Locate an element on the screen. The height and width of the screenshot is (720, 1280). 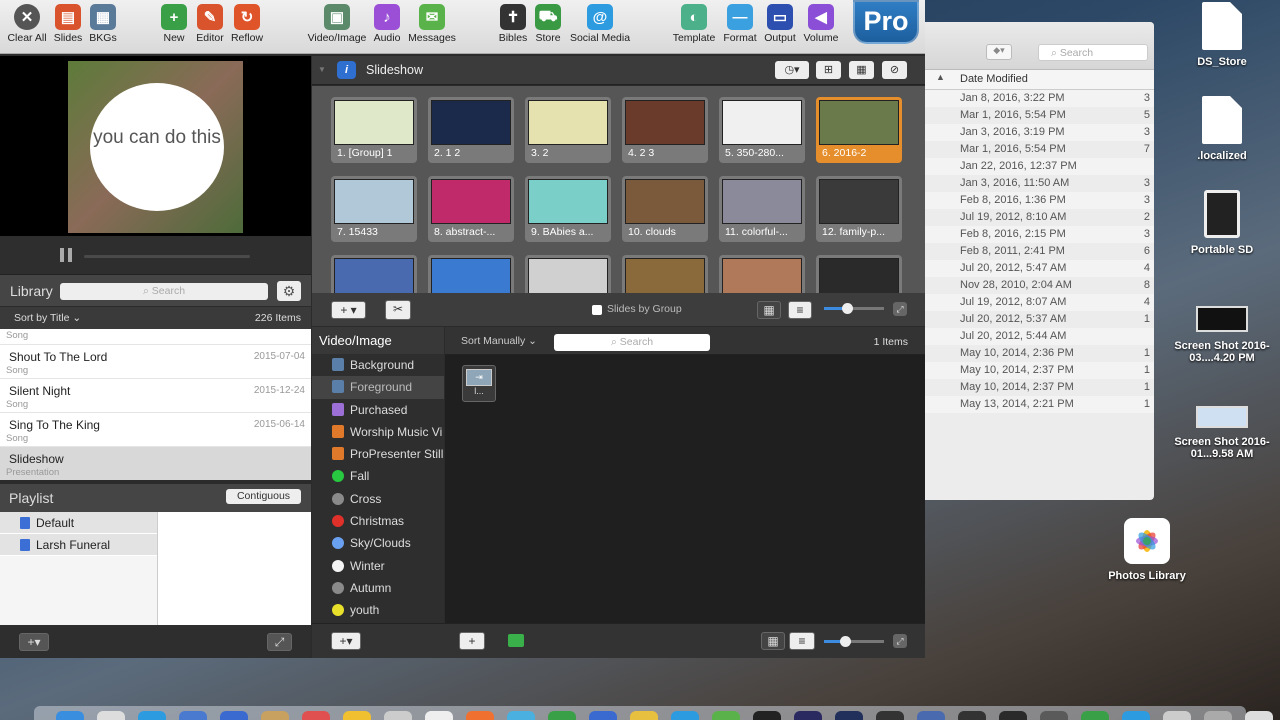
finder-row: Jan 3, 2016, 3:19 PM 3 is located at coordinates (1037, 132).